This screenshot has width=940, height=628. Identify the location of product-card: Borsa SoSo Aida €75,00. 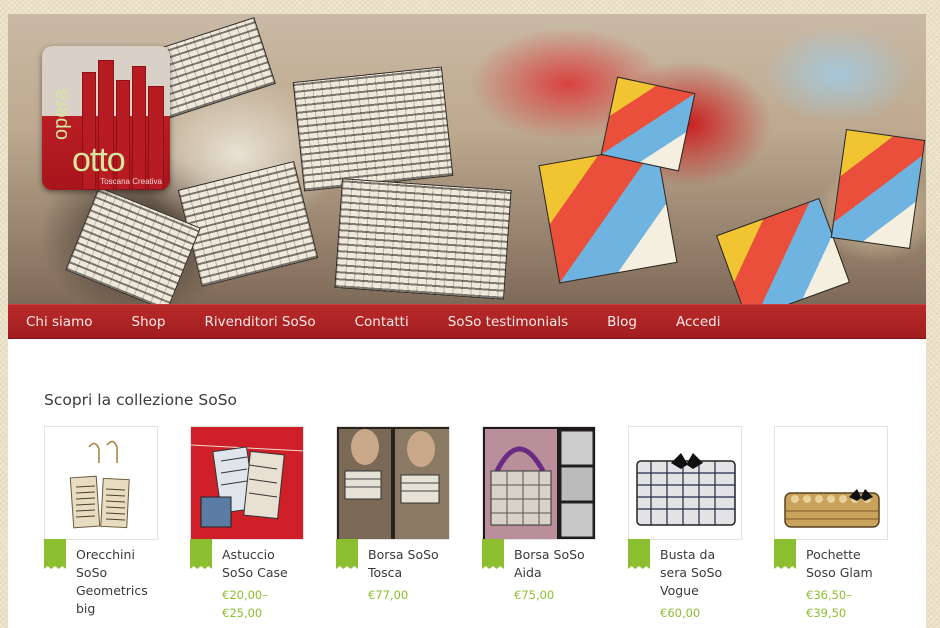
(539, 527).